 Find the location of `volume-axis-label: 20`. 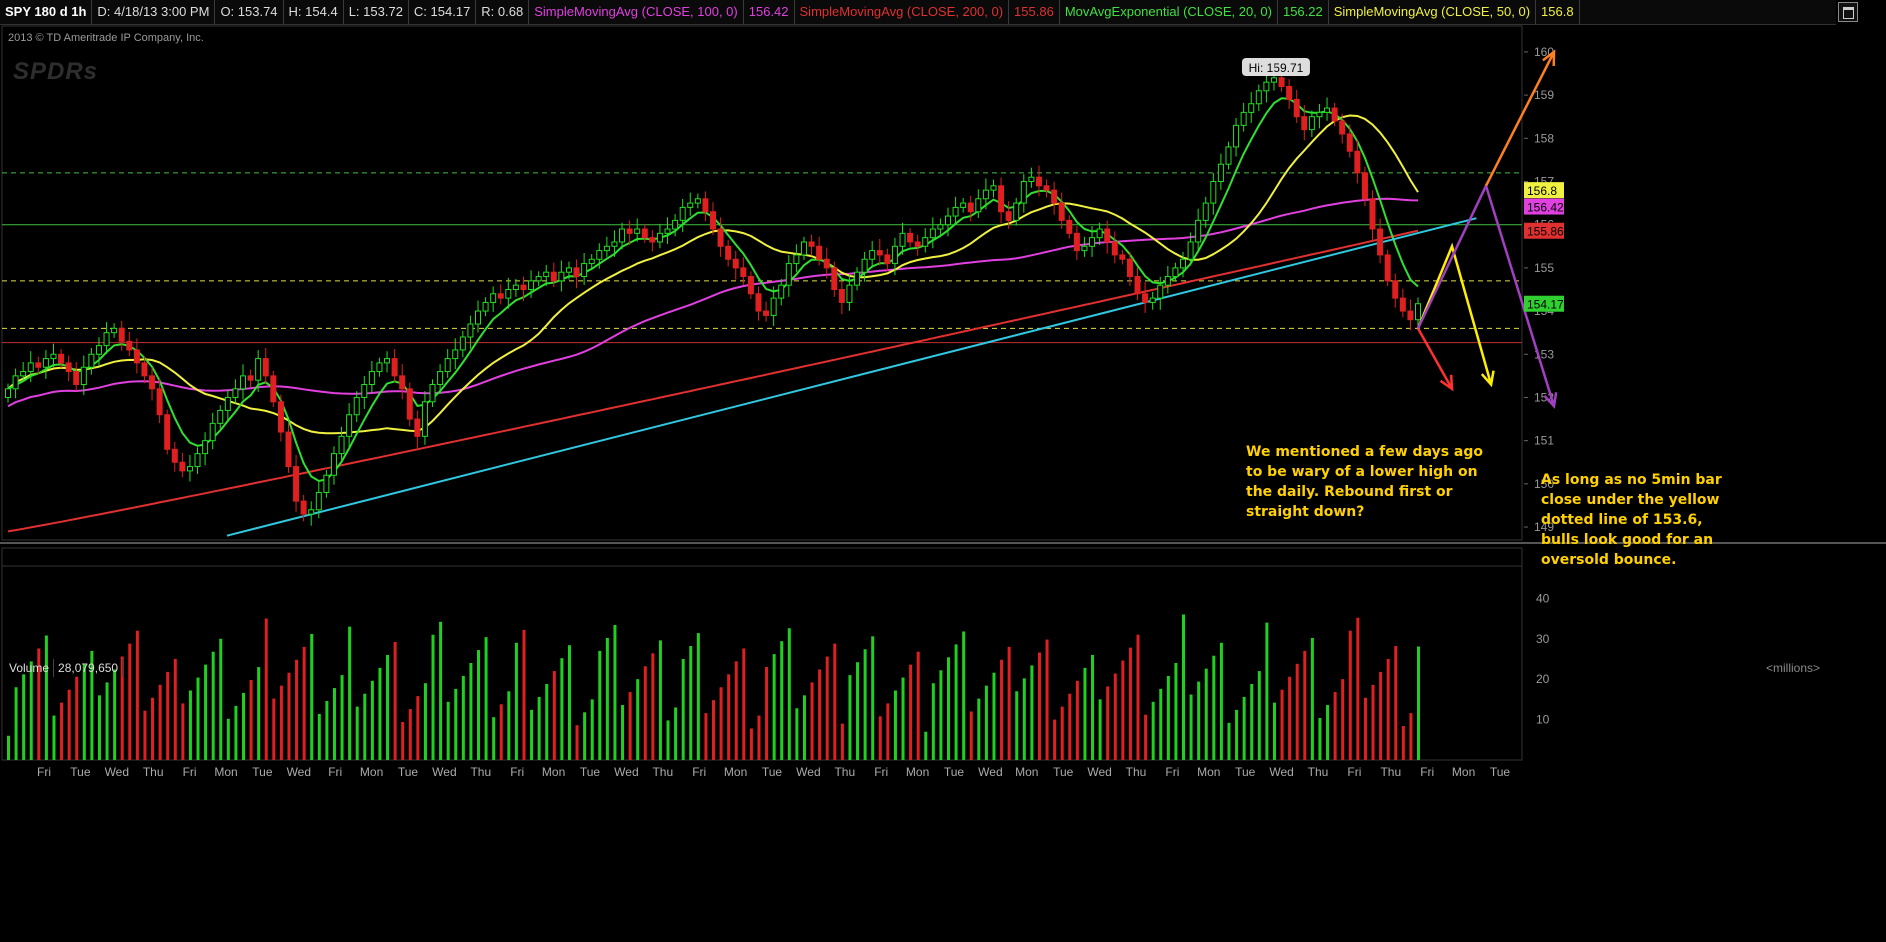

volume-axis-label: 20 is located at coordinates (1543, 679).